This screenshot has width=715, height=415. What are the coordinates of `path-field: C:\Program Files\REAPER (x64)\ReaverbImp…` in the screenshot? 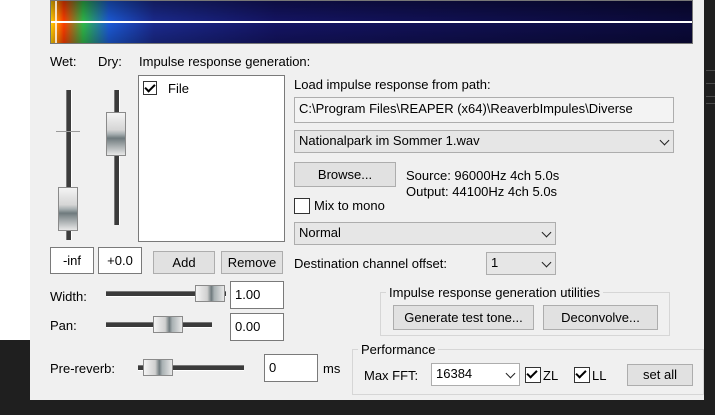 It's located at (484, 110).